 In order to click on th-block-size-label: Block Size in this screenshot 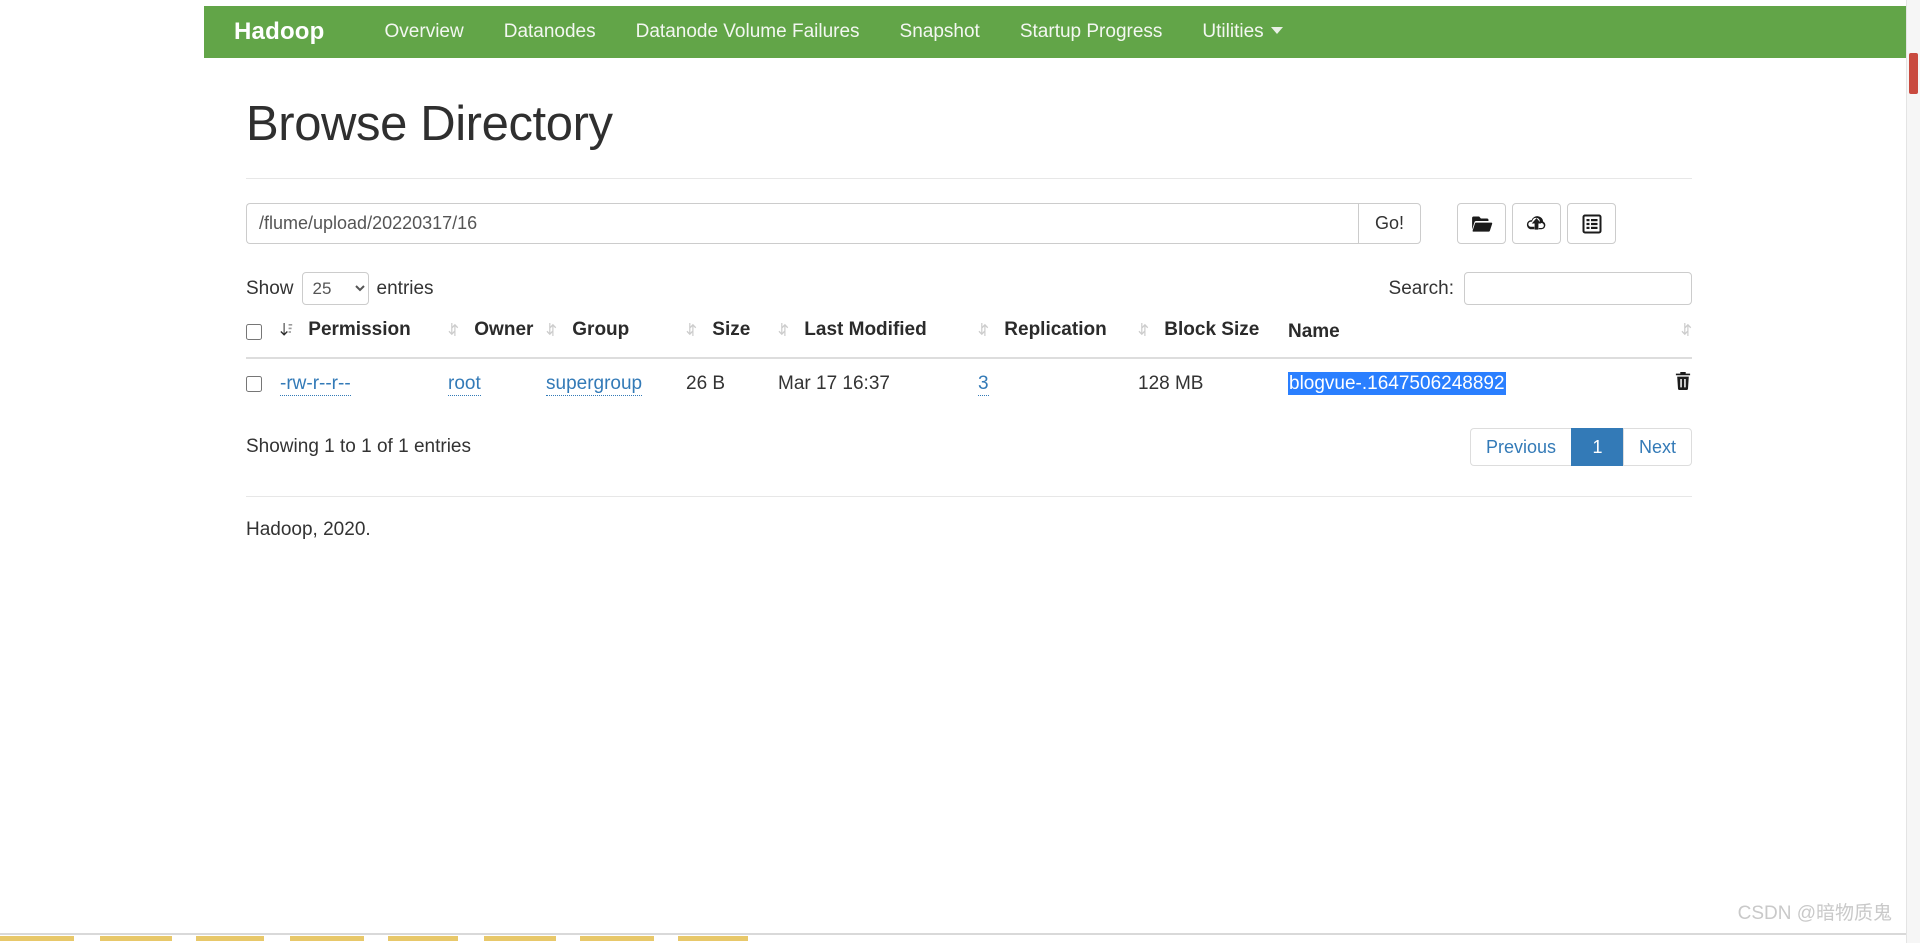, I will do `click(1212, 329)`.